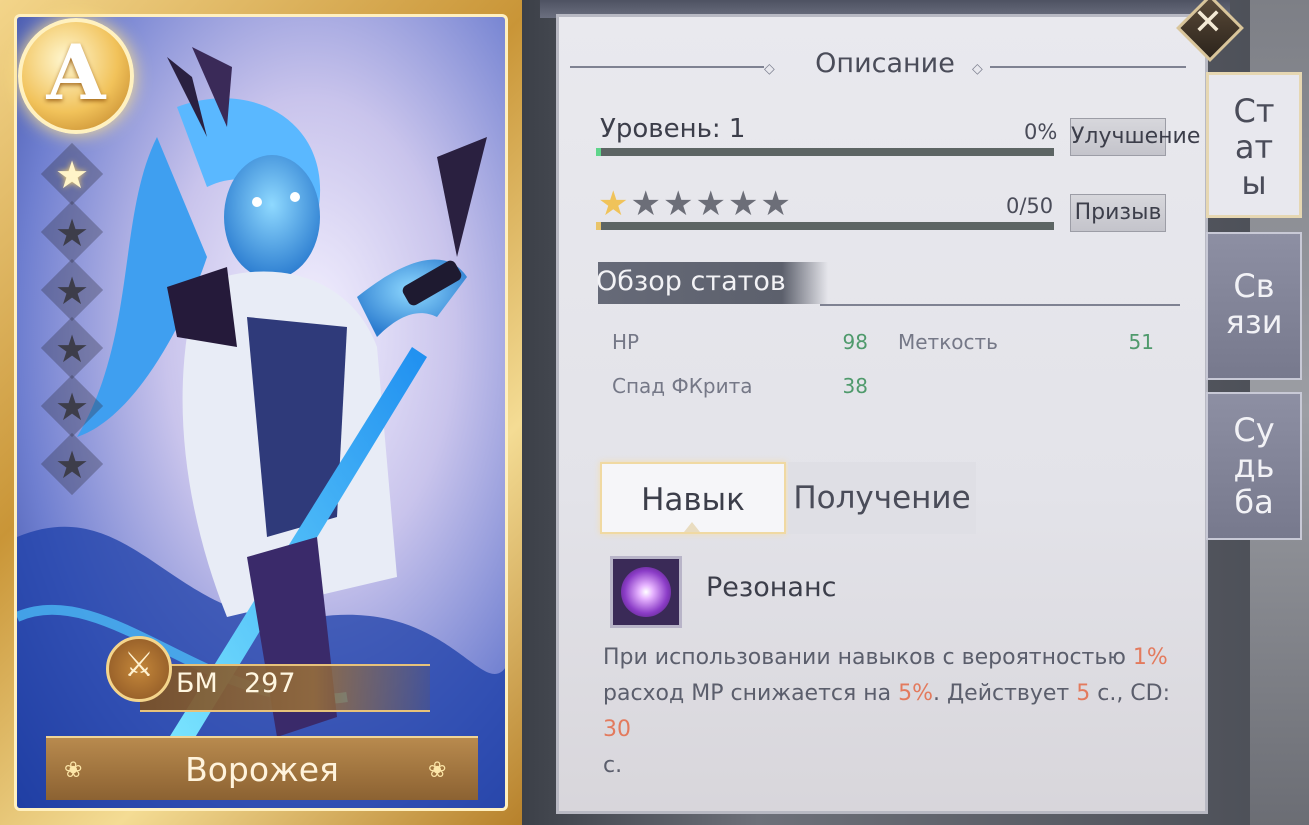  What do you see at coordinates (617, 729) in the screenshot?
I see `skill-desc-cd: 30` at bounding box center [617, 729].